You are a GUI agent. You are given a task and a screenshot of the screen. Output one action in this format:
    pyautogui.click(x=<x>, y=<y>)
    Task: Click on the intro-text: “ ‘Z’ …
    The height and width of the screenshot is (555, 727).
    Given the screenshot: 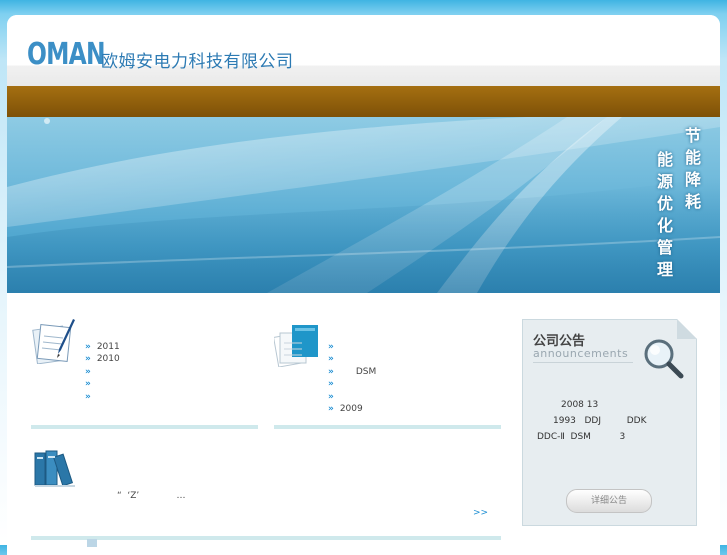 What is the action you would take?
    pyautogui.click(x=151, y=496)
    